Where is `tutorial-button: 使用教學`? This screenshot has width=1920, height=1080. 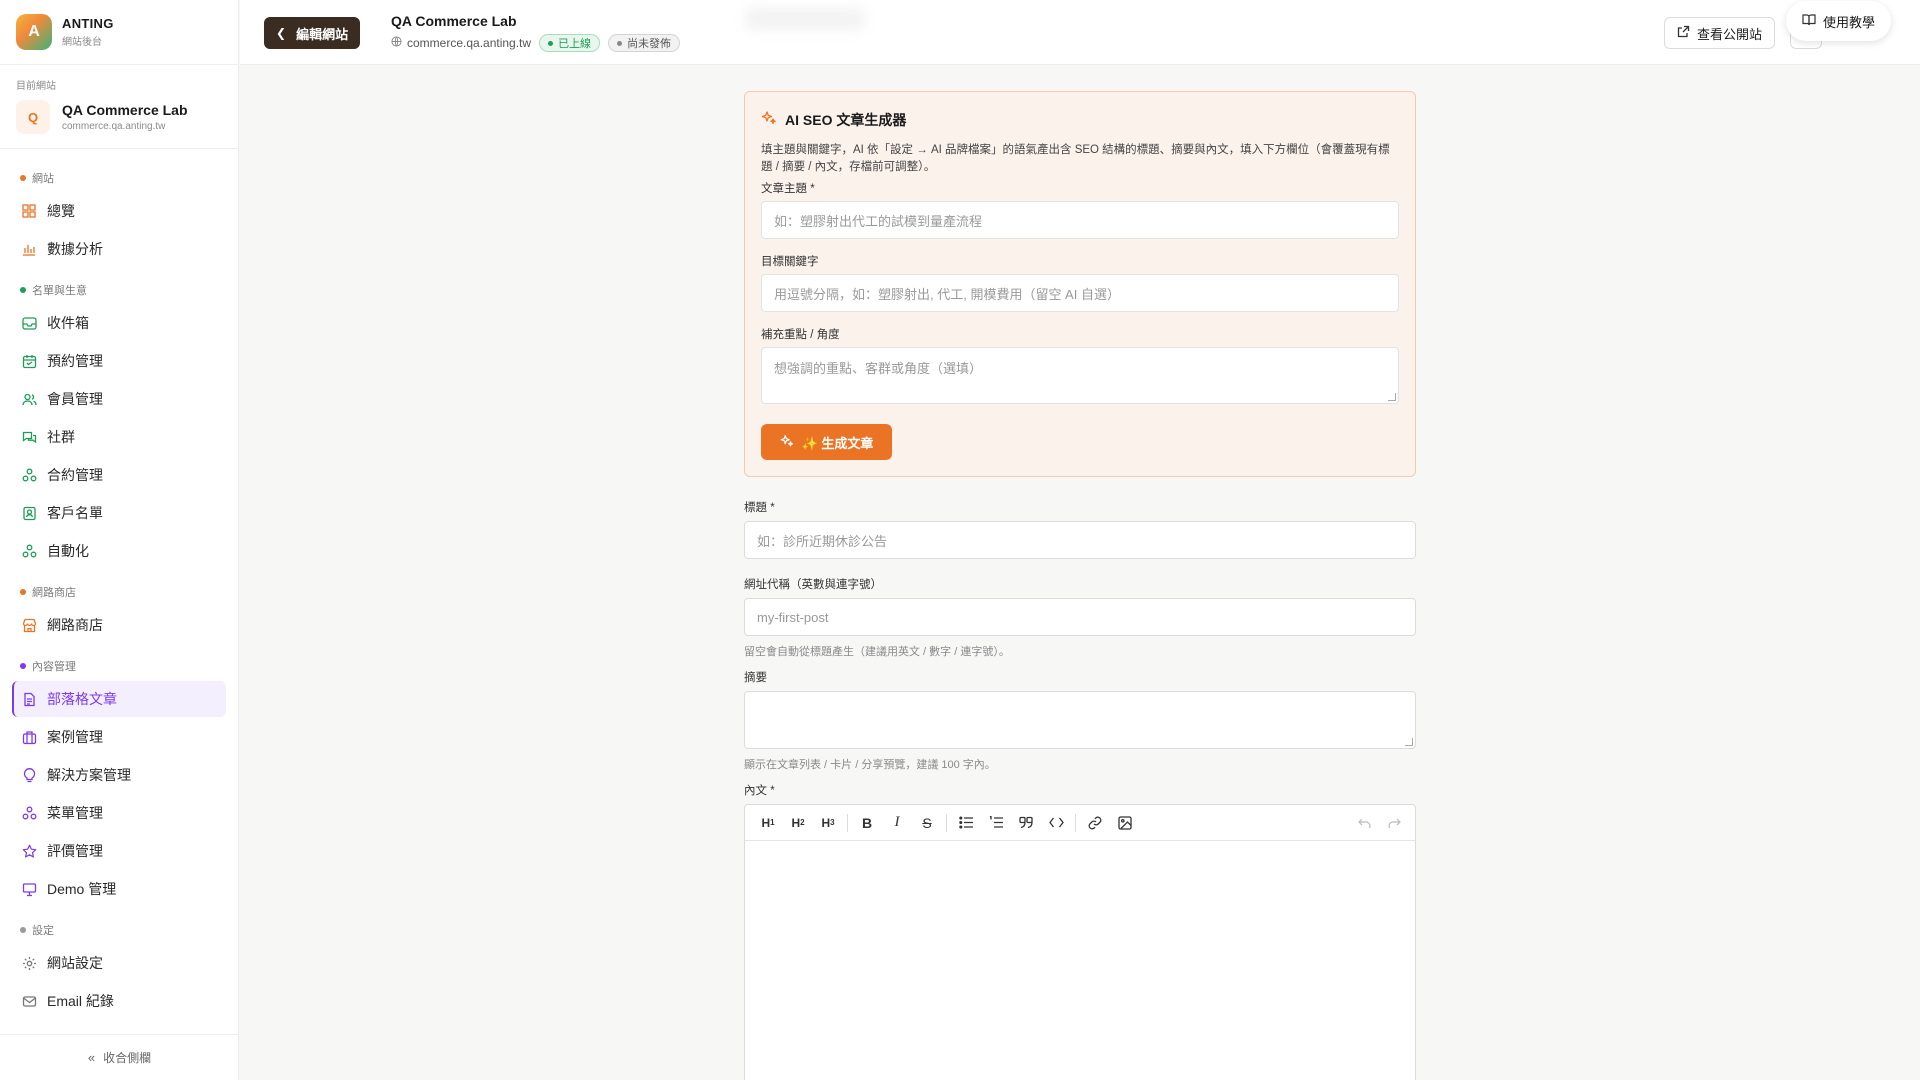 tutorial-button: 使用教學 is located at coordinates (1839, 21).